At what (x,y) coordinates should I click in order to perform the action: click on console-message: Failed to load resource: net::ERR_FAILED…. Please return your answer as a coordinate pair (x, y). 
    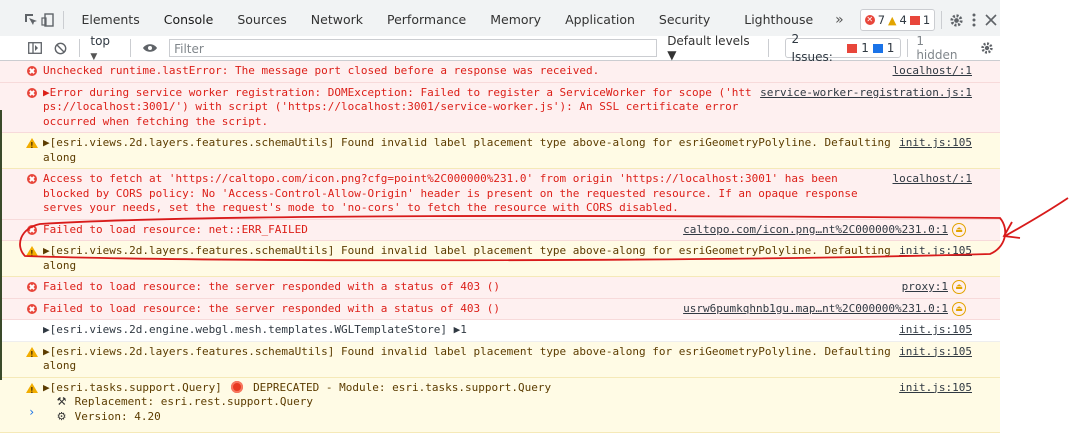
    Looking at the image, I should click on (500, 230).